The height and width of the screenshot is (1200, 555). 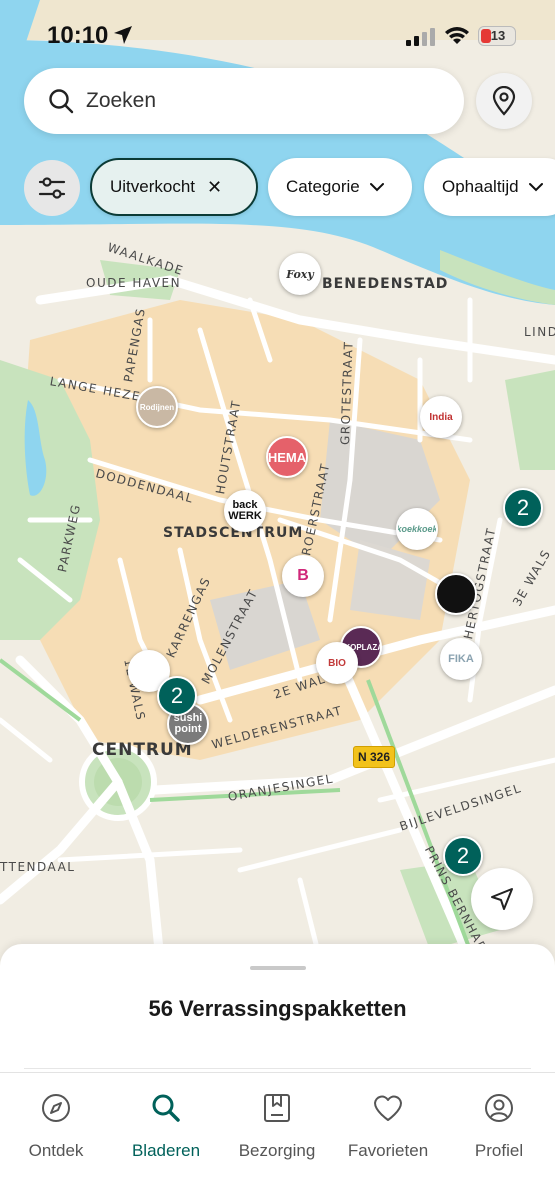 What do you see at coordinates (78, 35) in the screenshot?
I see `status-time: 10:10` at bounding box center [78, 35].